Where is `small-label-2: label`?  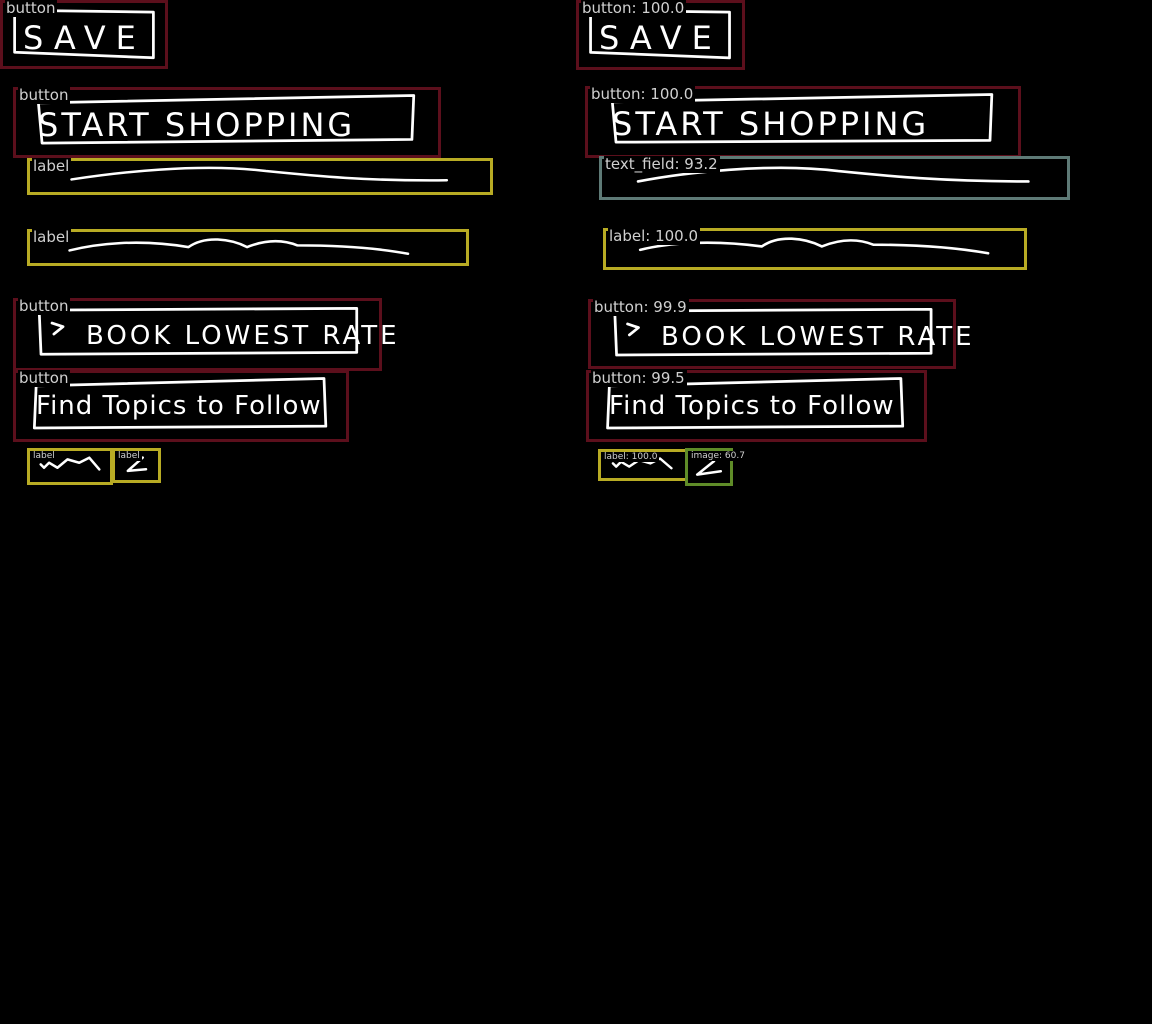 small-label-2: label is located at coordinates (136, 465).